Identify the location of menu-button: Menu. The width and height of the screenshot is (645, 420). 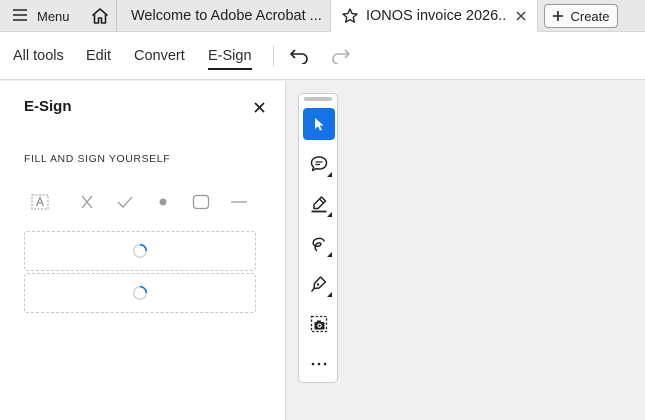
(40, 16).